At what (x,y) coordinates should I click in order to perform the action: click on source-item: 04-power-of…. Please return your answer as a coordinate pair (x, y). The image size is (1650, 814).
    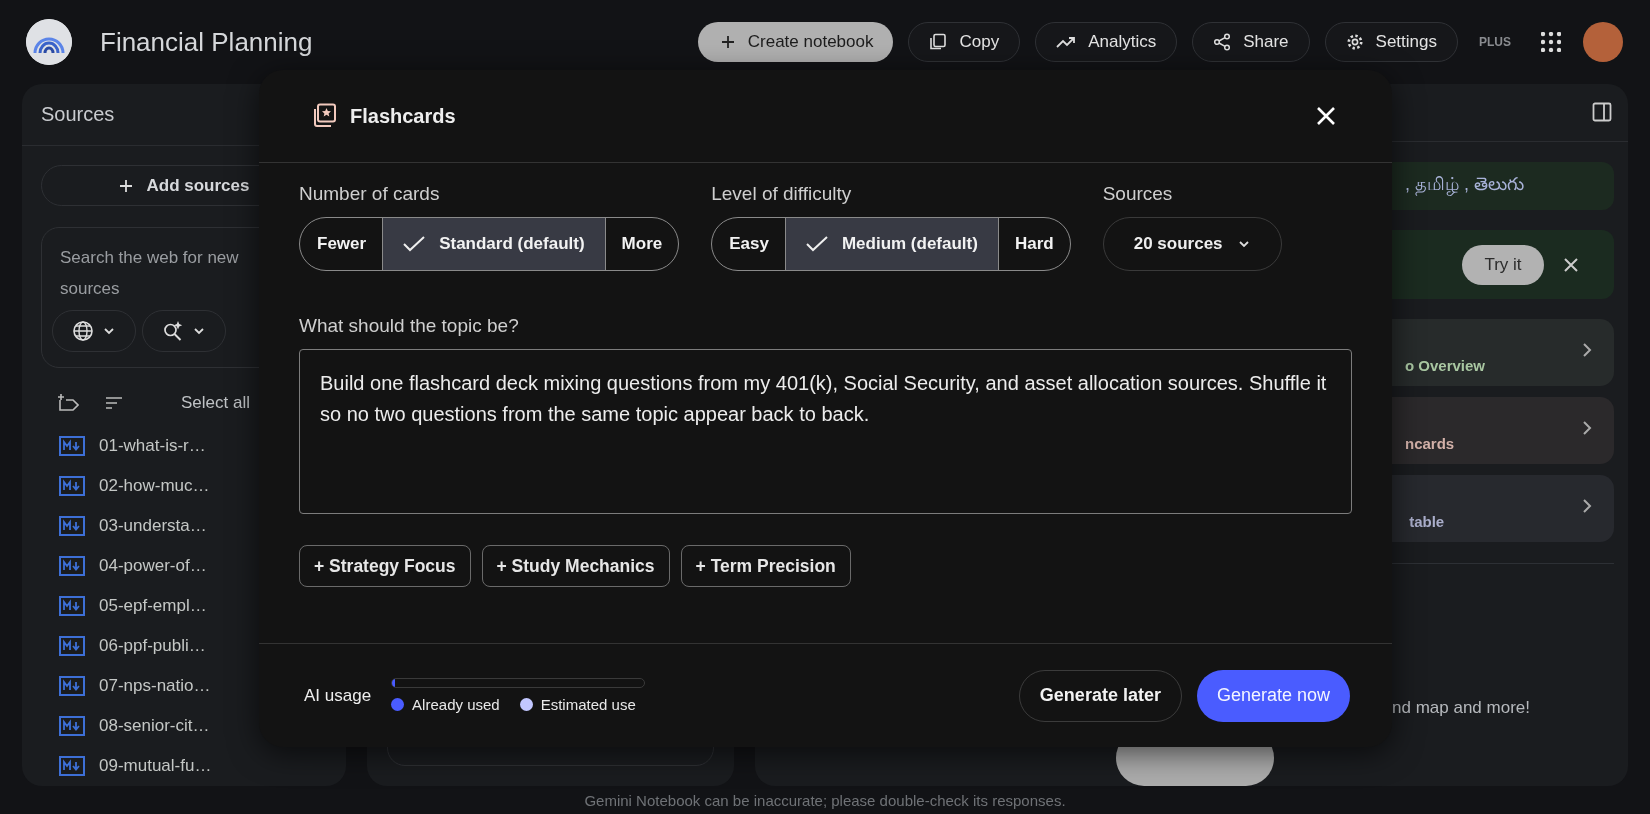
    Looking at the image, I should click on (153, 566).